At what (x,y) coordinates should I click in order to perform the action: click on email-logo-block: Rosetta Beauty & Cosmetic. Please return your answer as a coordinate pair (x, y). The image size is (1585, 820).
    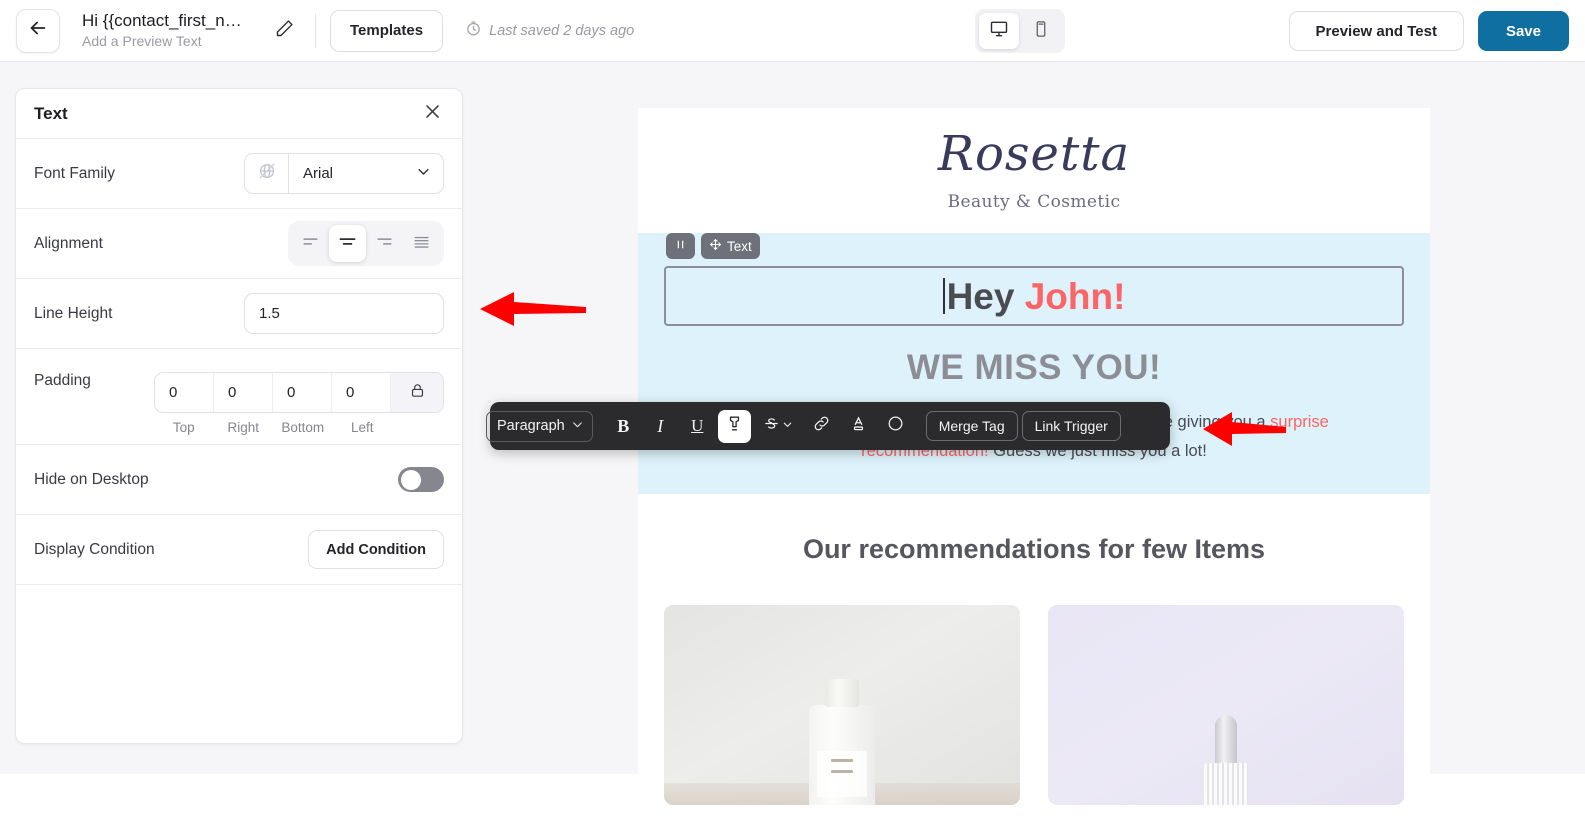
    Looking at the image, I should click on (1034, 170).